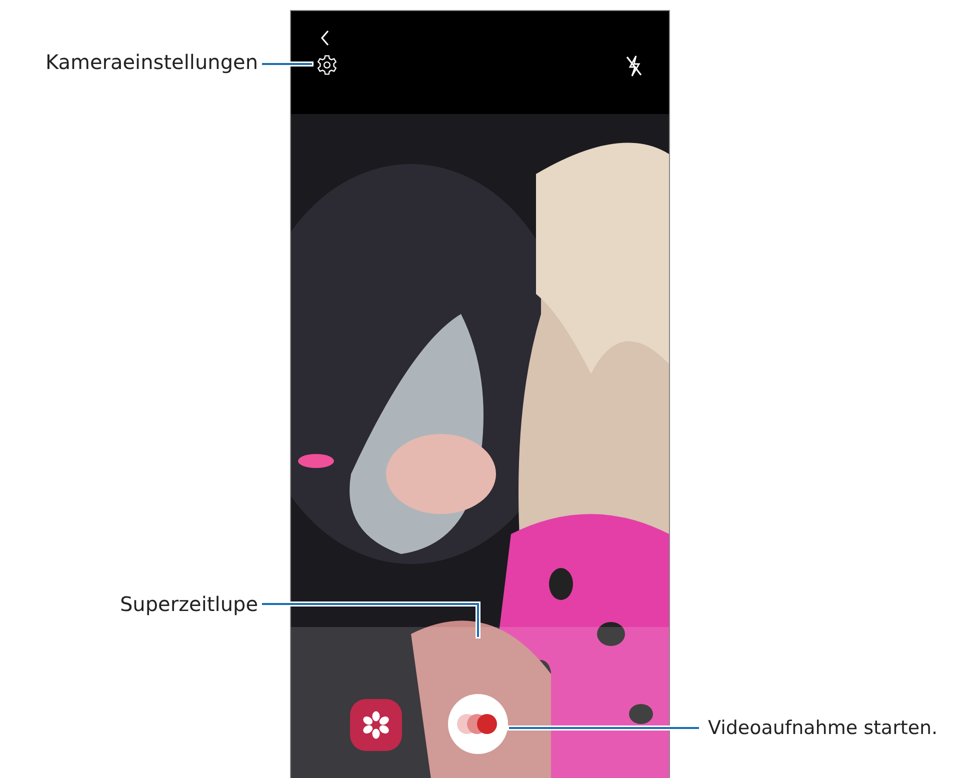  I want to click on flower-icon, so click(376, 725).